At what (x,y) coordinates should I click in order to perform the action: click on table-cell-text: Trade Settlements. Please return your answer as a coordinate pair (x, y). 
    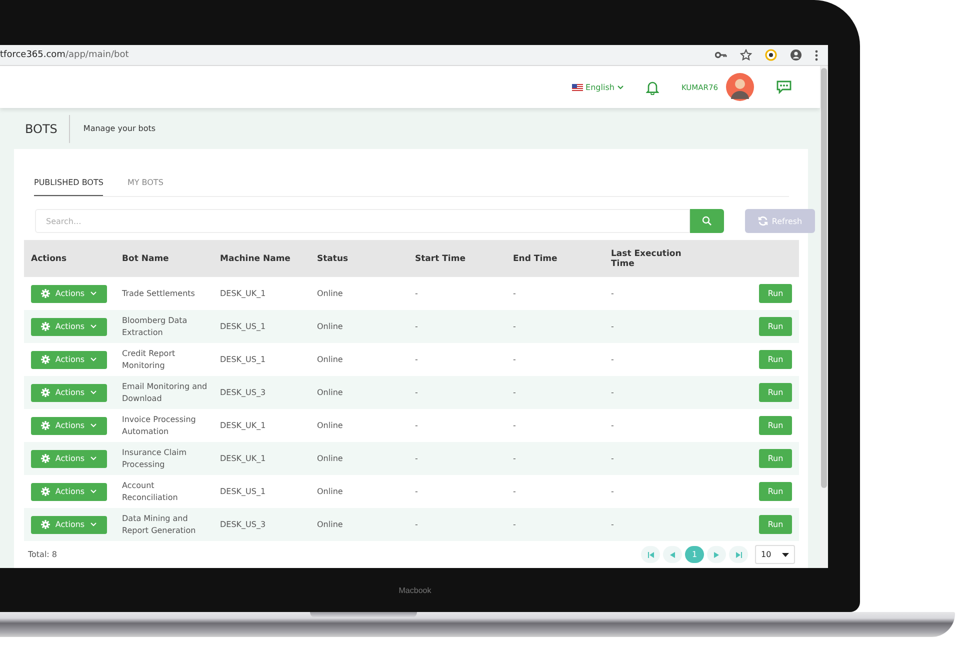
    Looking at the image, I should click on (159, 294).